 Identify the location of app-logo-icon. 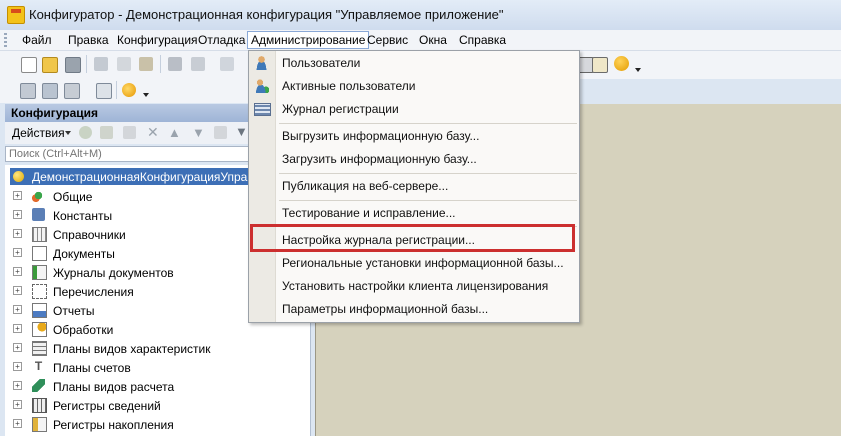
(16, 15).